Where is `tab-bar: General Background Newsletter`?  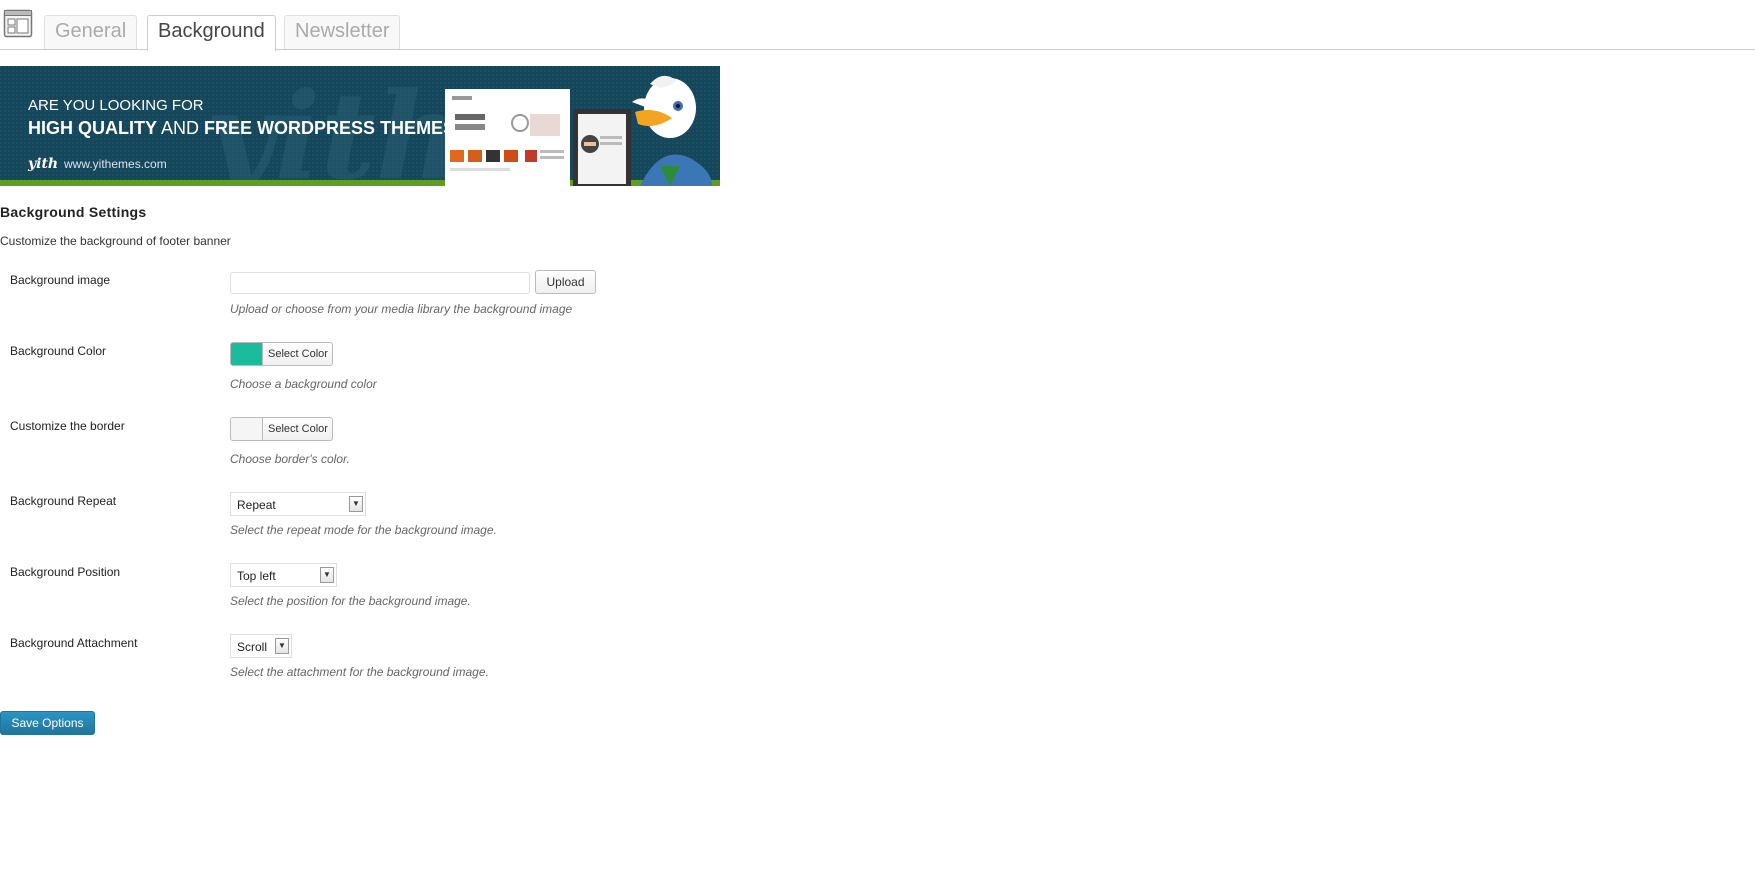 tab-bar: General Background Newsletter is located at coordinates (877, 25).